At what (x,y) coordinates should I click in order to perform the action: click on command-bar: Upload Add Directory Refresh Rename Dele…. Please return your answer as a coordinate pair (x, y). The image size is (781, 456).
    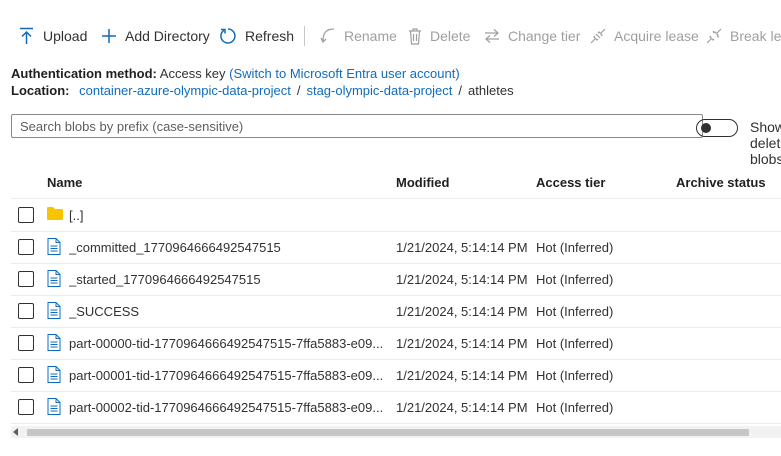
    Looking at the image, I should click on (390, 36).